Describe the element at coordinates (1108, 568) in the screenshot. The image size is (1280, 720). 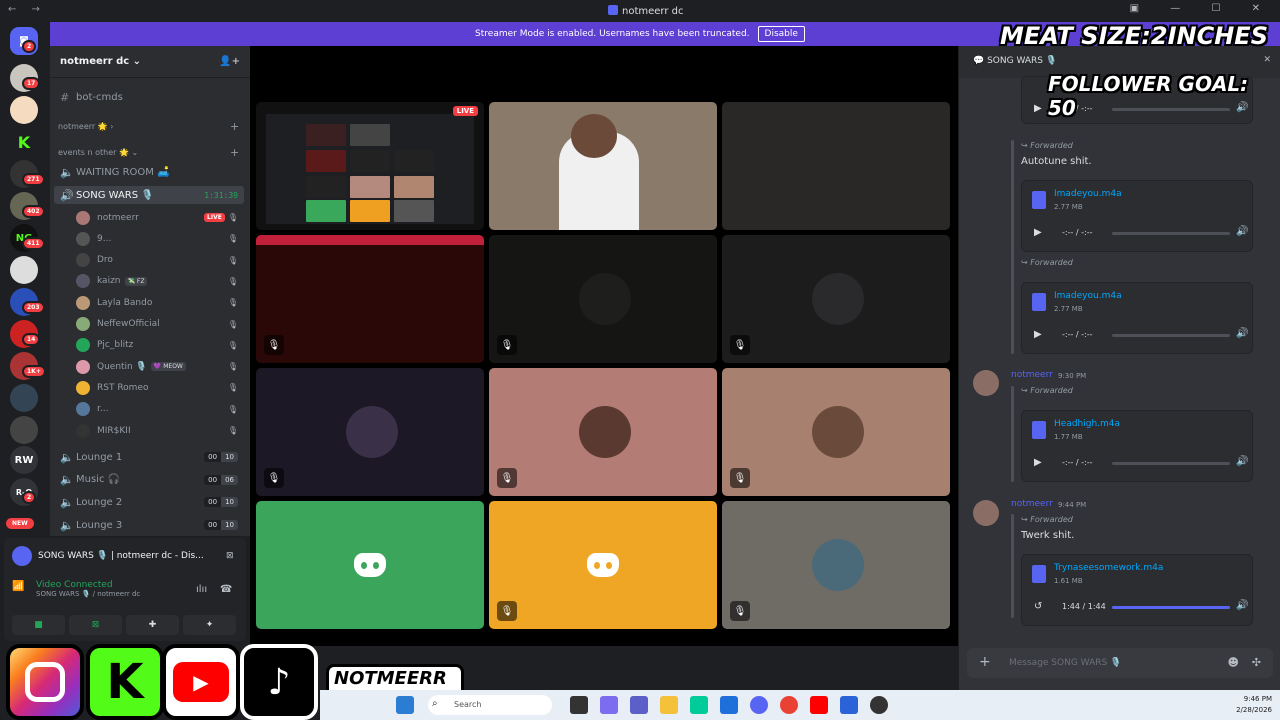
I see `file-name: Trynaseesomework.m4a` at that location.